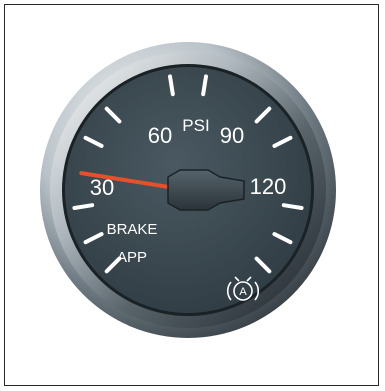 The image size is (385, 391). Describe the element at coordinates (232, 135) in the screenshot. I see `tick-label-90: 90` at that location.